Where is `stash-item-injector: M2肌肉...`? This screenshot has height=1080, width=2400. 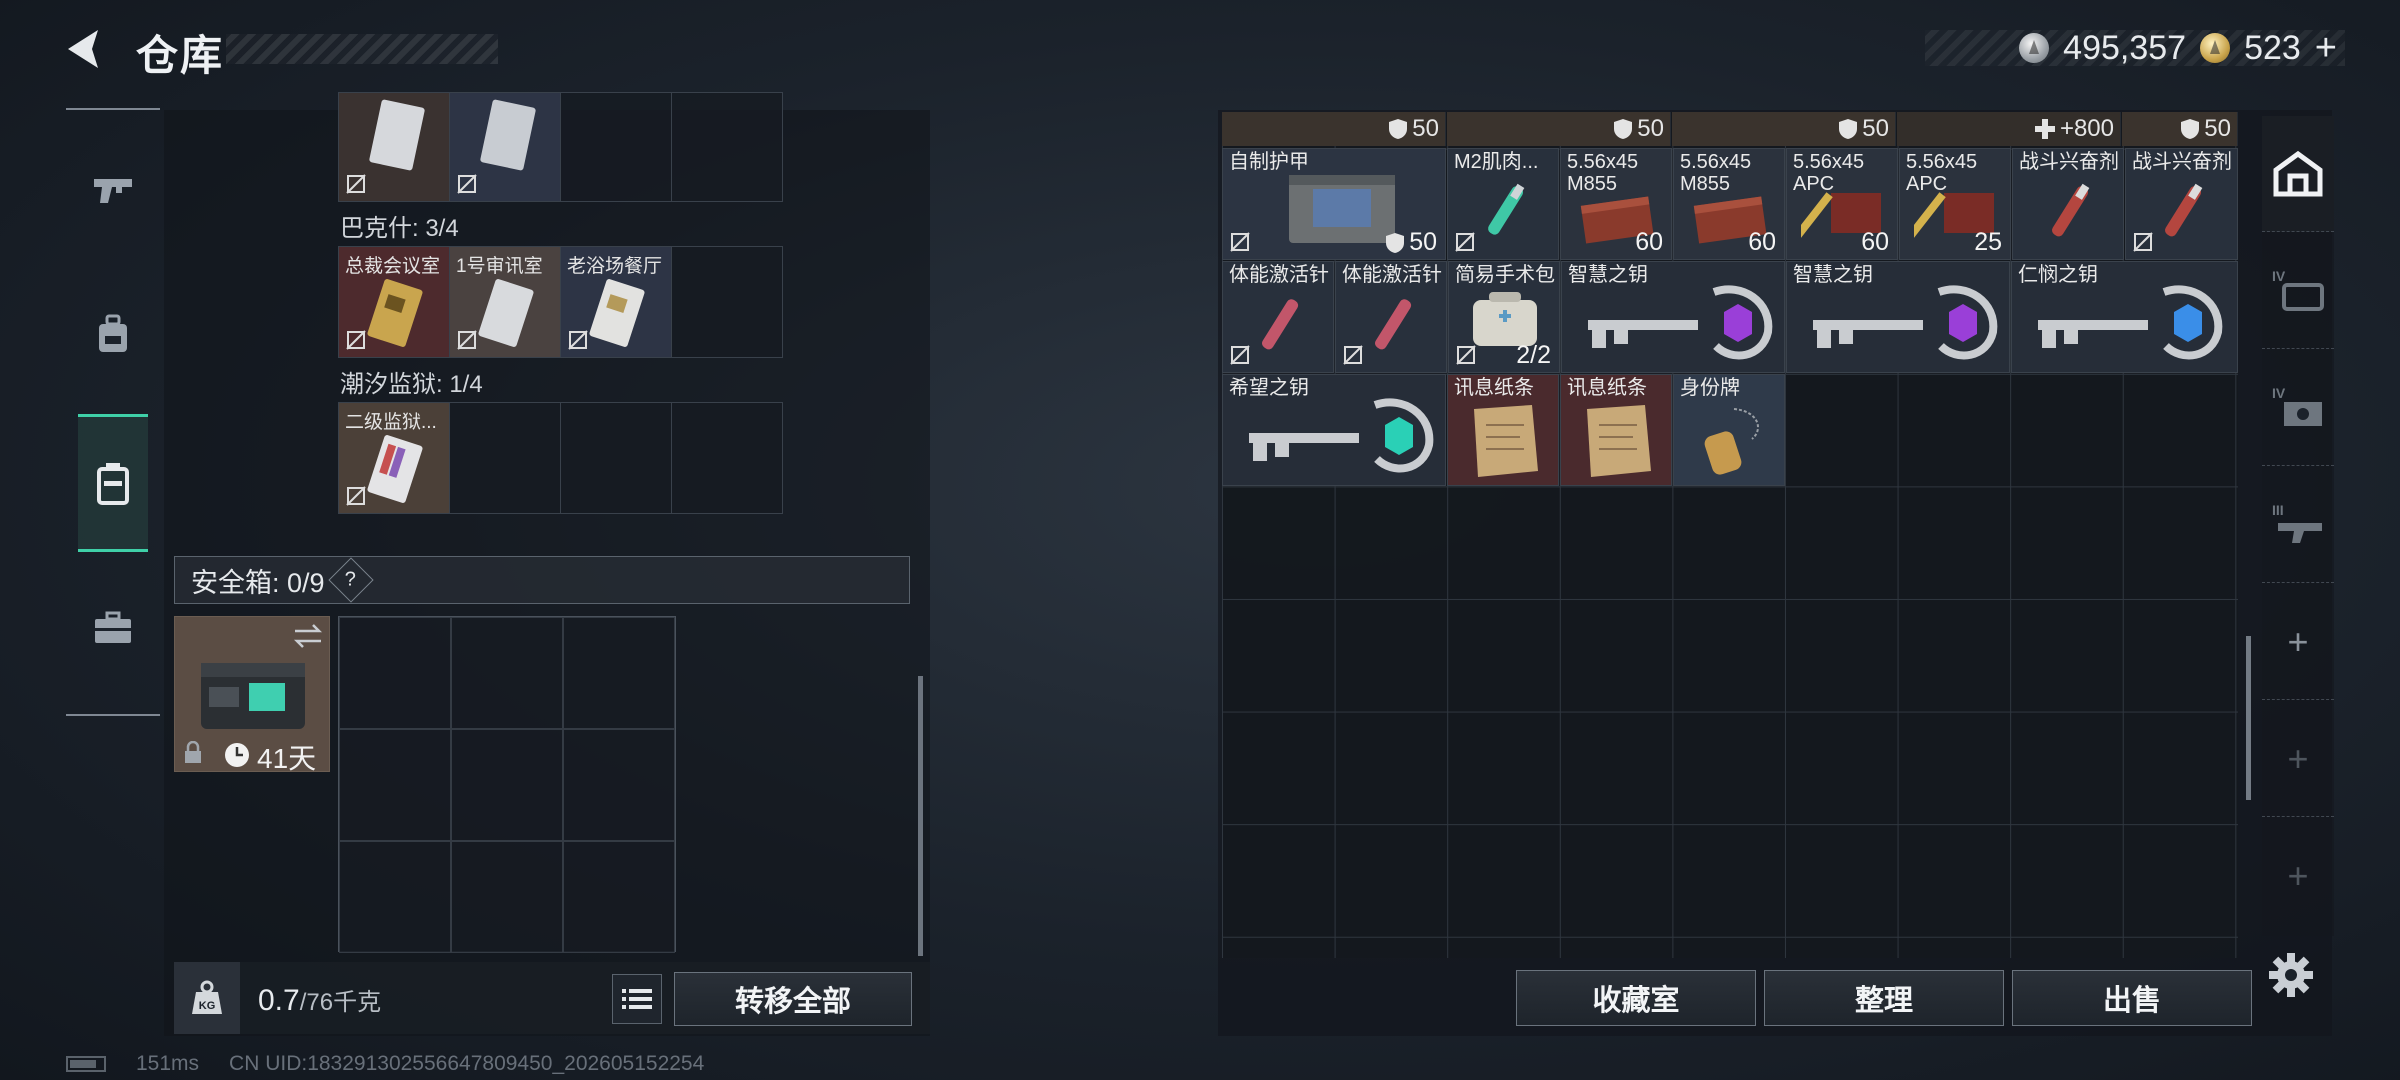 stash-item-injector: M2肌肉... is located at coordinates (1503, 204).